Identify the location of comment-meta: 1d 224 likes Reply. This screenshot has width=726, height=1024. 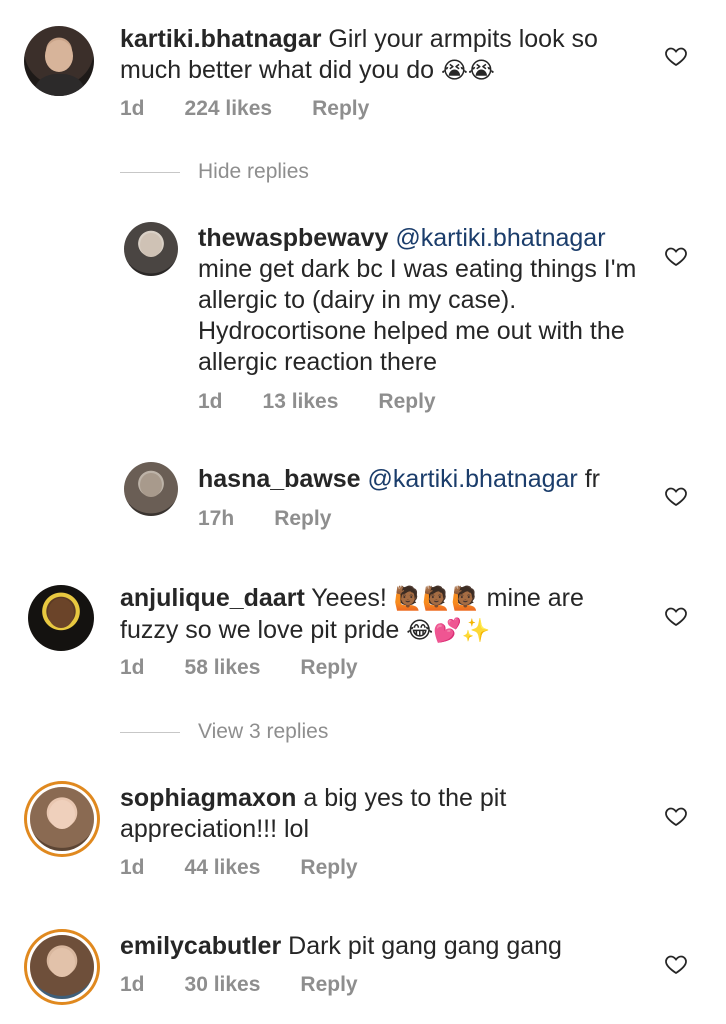
(244, 109).